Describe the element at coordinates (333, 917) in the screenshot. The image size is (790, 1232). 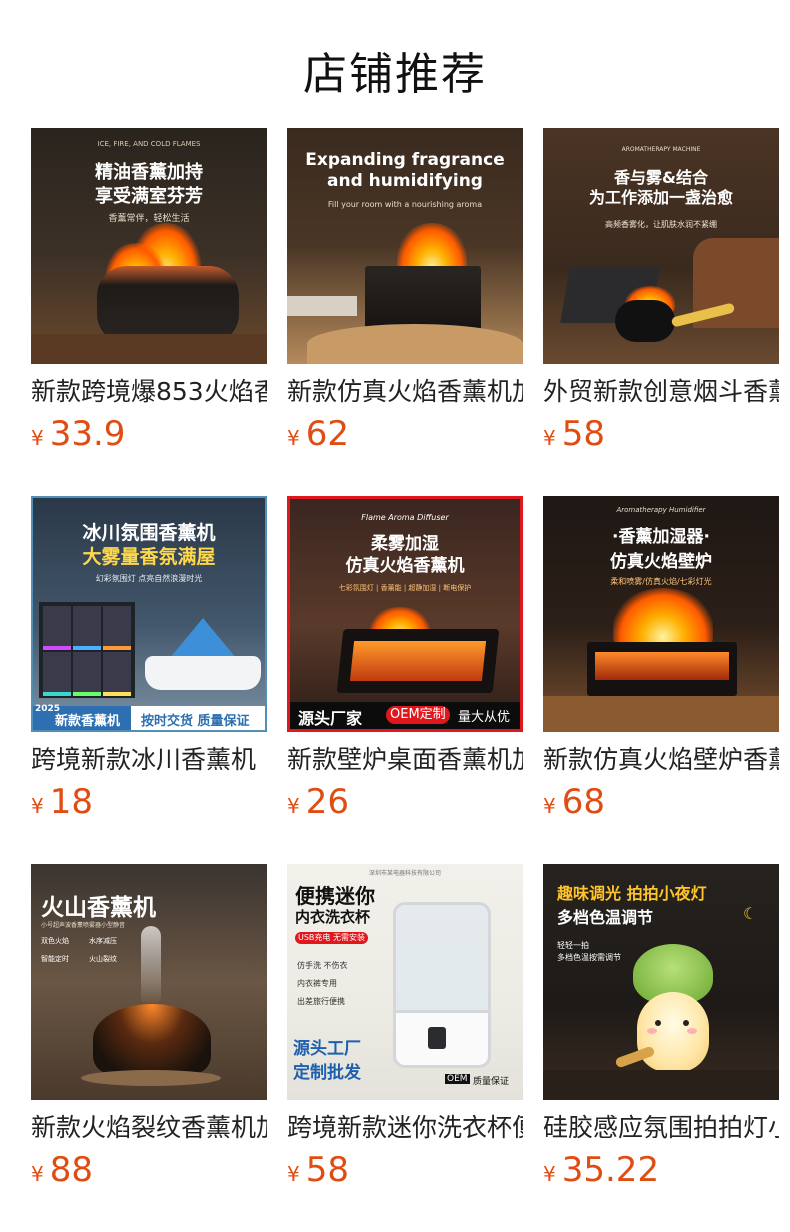
I see `poster-headline-2: 内衣洗衣杯` at that location.